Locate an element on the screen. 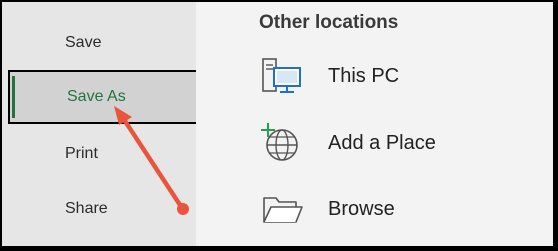 This screenshot has width=558, height=251. this-pc-icon is located at coordinates (282, 76).